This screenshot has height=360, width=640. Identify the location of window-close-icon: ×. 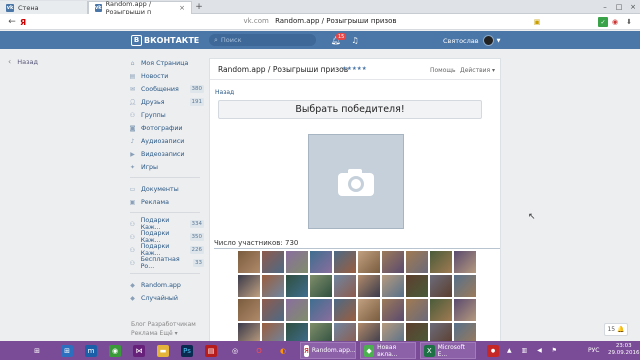
(633, 6).